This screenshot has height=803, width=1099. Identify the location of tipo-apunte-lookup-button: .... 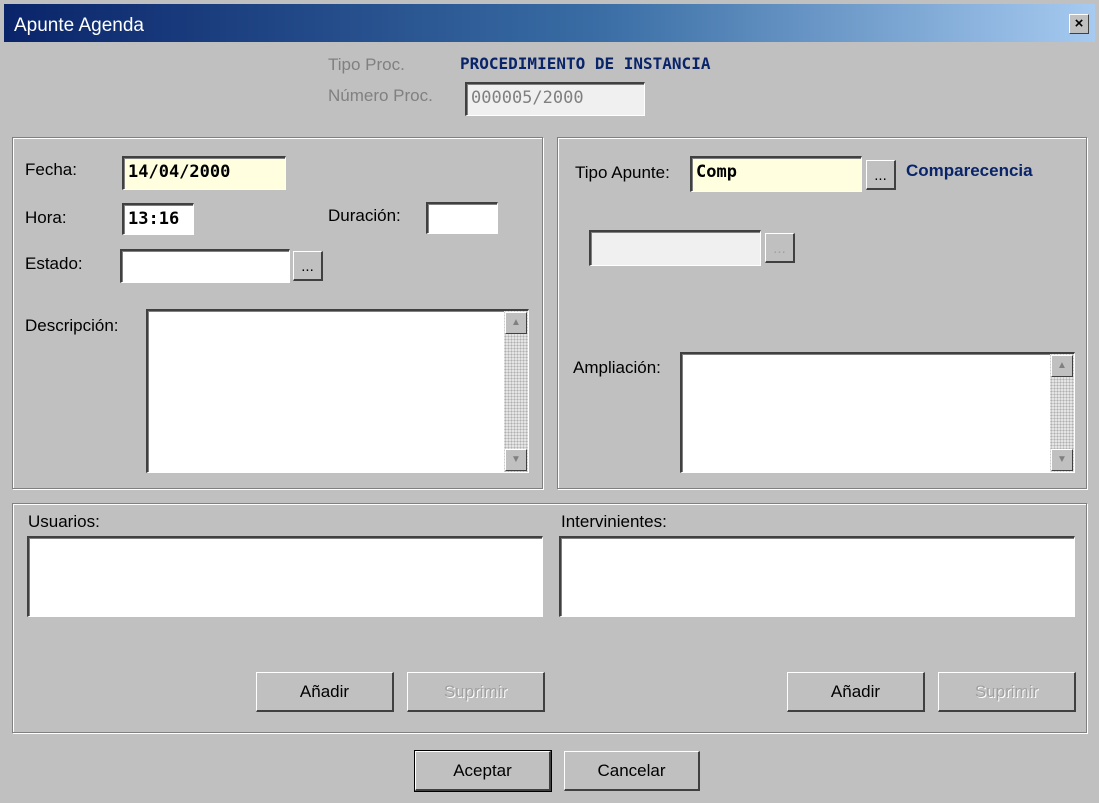
(881, 175).